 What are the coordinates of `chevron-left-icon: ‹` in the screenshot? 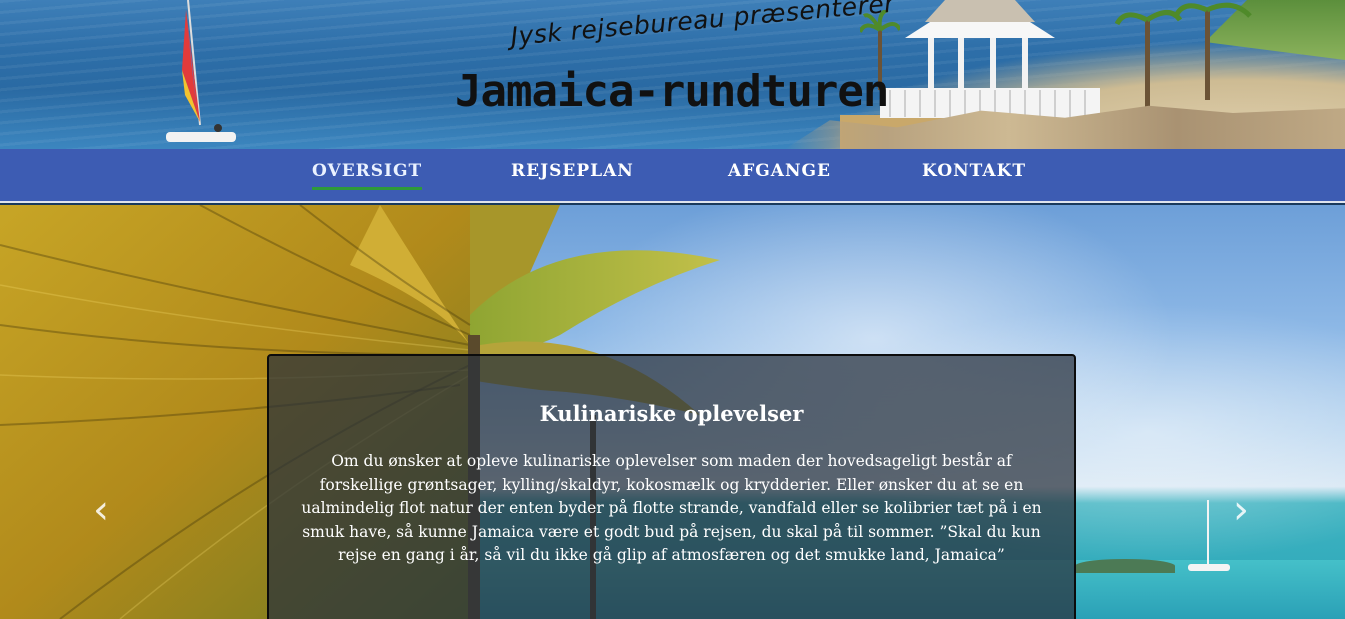 It's located at (101, 510).